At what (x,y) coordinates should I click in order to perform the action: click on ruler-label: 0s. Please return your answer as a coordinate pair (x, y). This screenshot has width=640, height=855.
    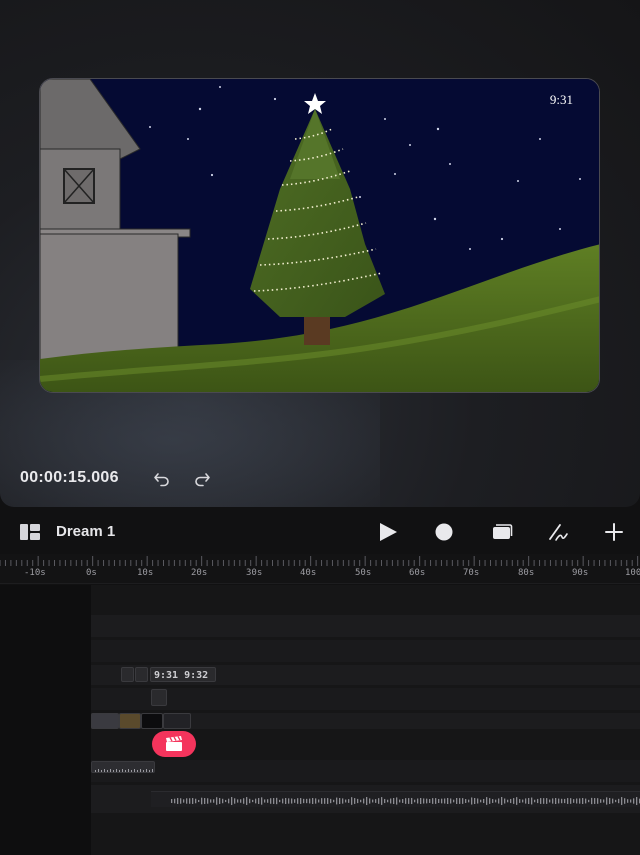
    Looking at the image, I should click on (91, 573).